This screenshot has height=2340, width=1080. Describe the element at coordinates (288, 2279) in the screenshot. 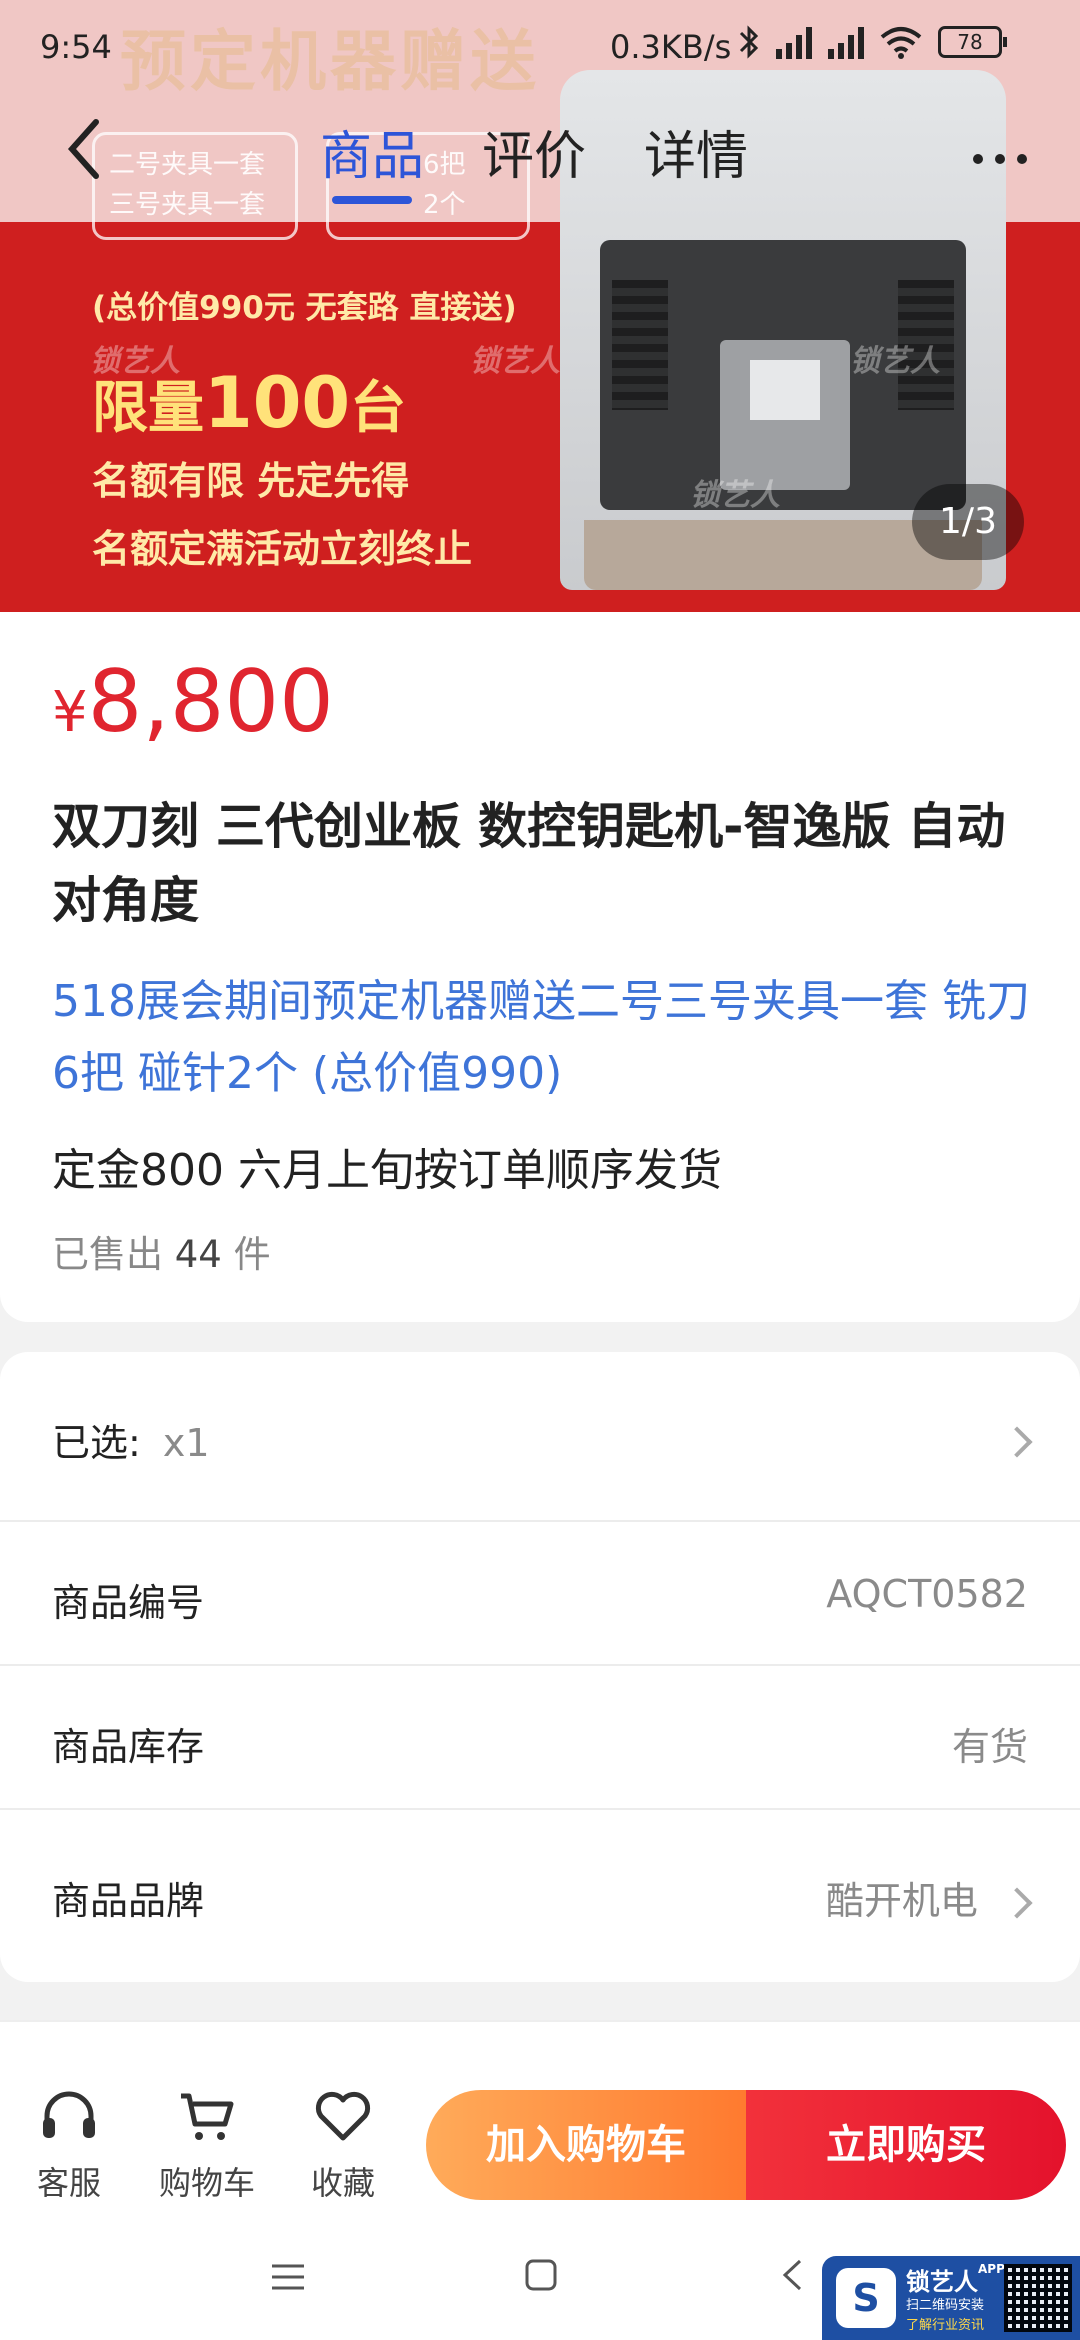

I see `menu-icon` at that location.